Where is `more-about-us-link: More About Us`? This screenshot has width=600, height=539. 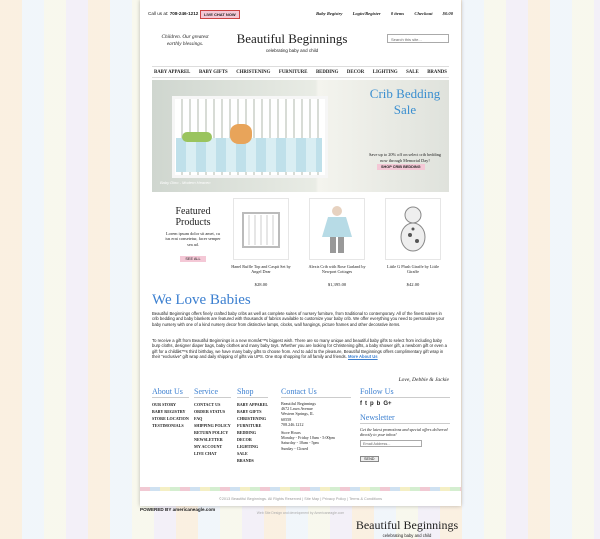
more-about-us-link: More About Us is located at coordinates (363, 356).